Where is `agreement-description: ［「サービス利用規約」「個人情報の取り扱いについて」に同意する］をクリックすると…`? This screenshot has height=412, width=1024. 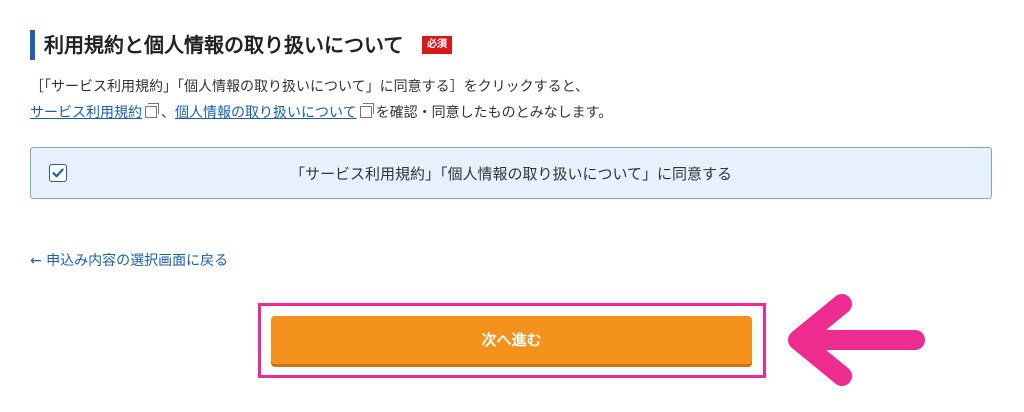 agreement-description: ［「サービス利用規約」「個人情報の取り扱いについて」に同意する］をクリックすると… is located at coordinates (310, 87).